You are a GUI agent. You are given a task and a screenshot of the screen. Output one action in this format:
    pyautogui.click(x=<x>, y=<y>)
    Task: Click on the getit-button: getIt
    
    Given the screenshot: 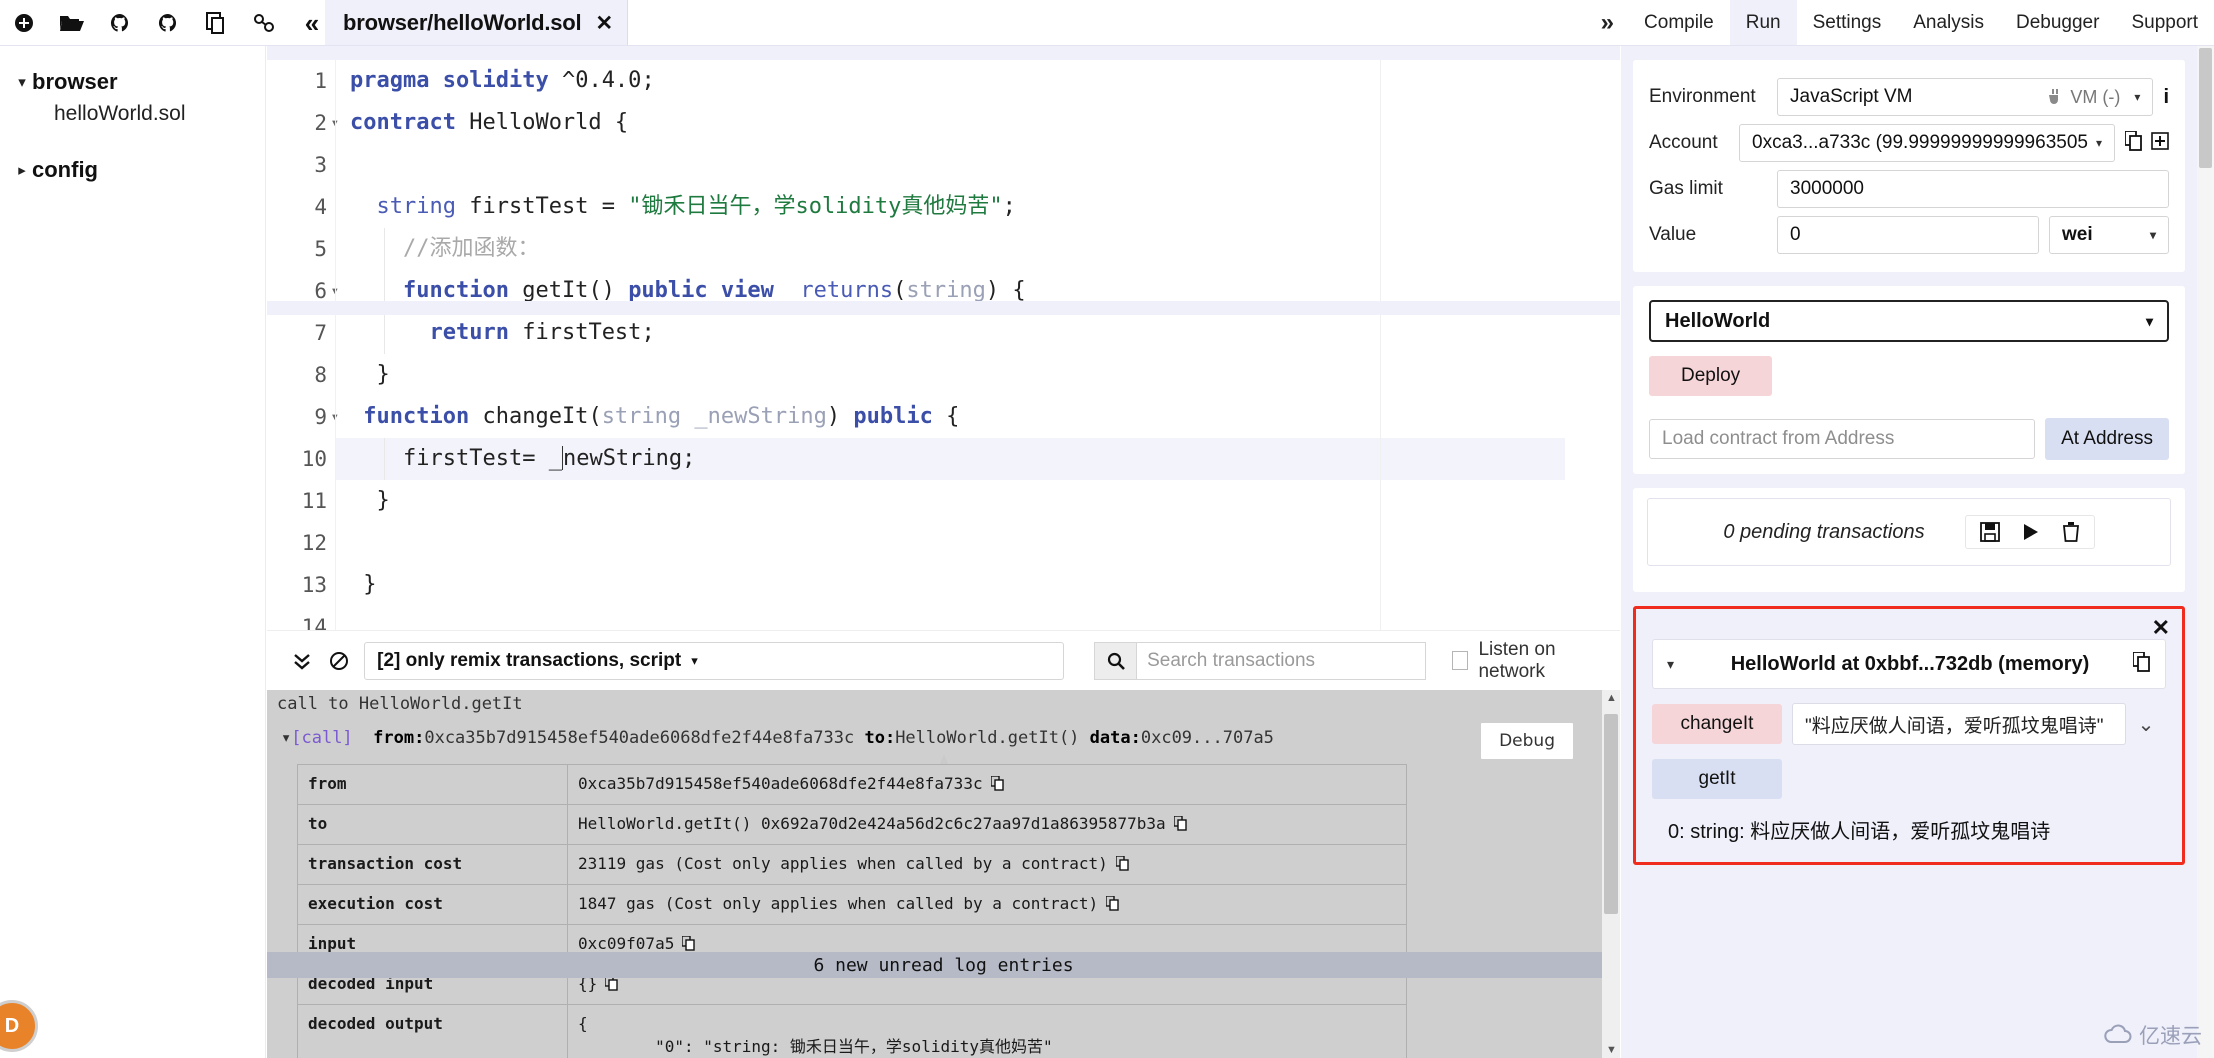 What is the action you would take?
    pyautogui.click(x=1717, y=779)
    